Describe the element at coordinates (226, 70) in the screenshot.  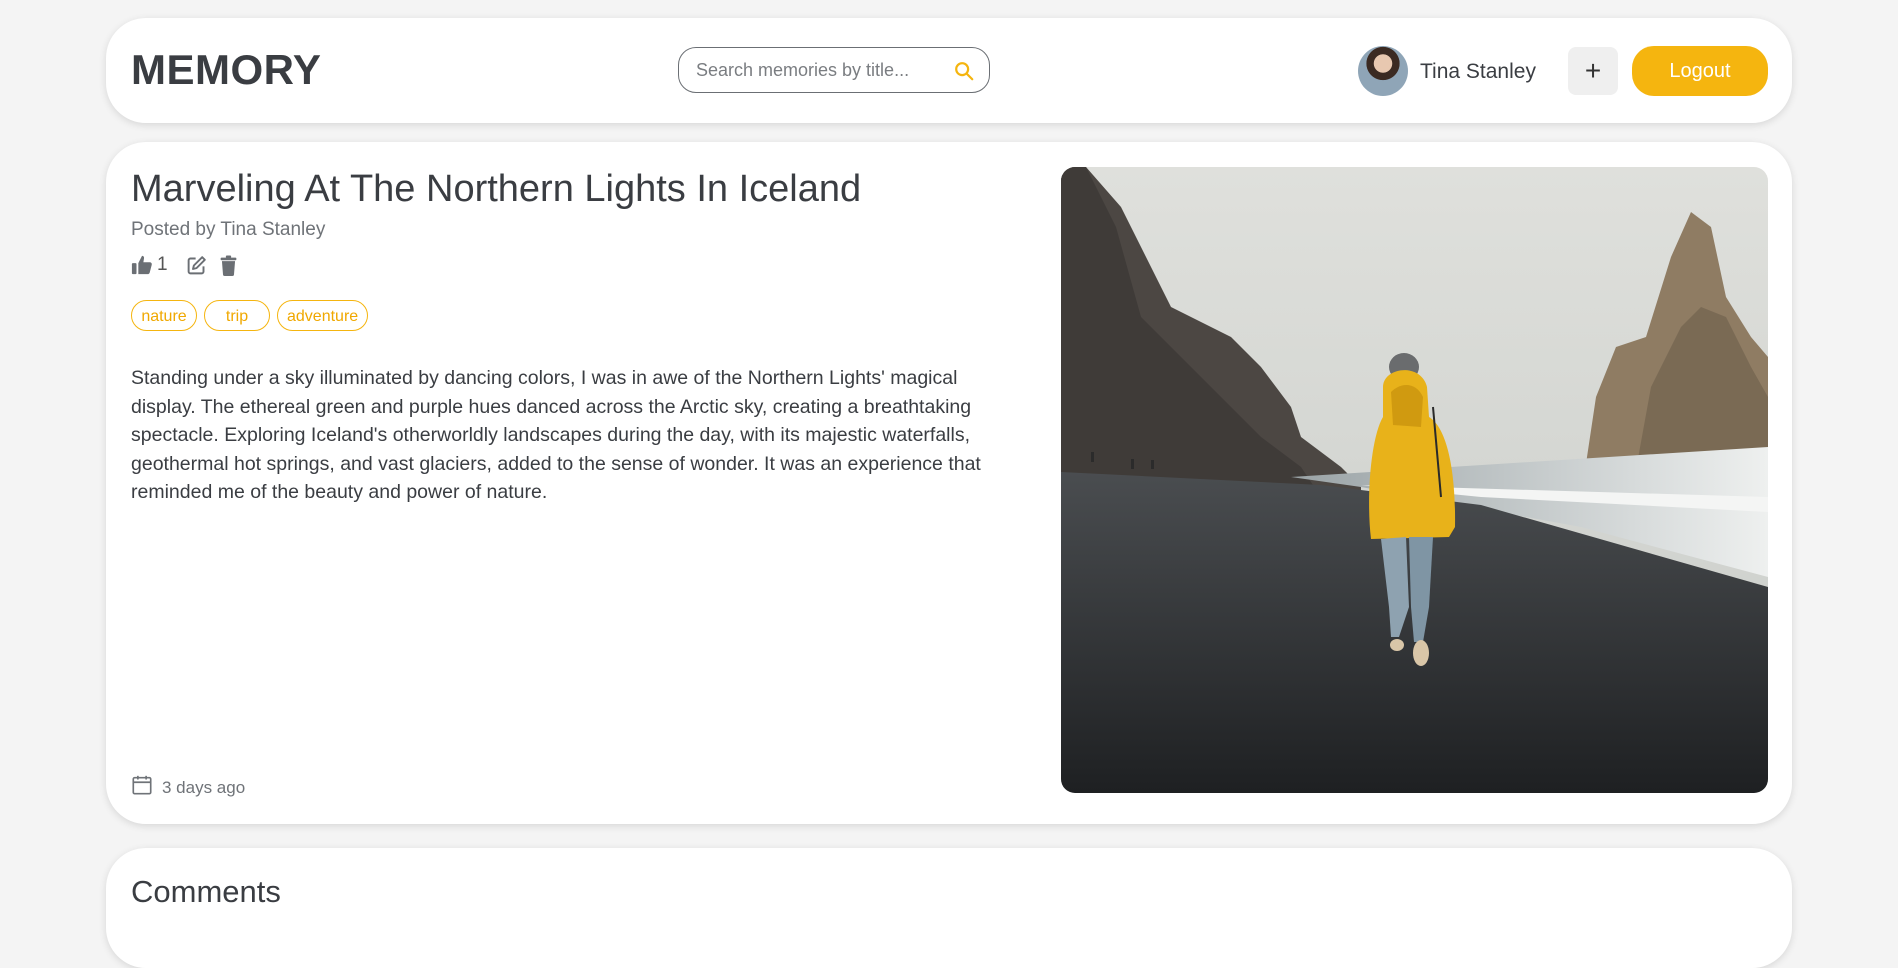
I see `app-logo: MEMORY` at that location.